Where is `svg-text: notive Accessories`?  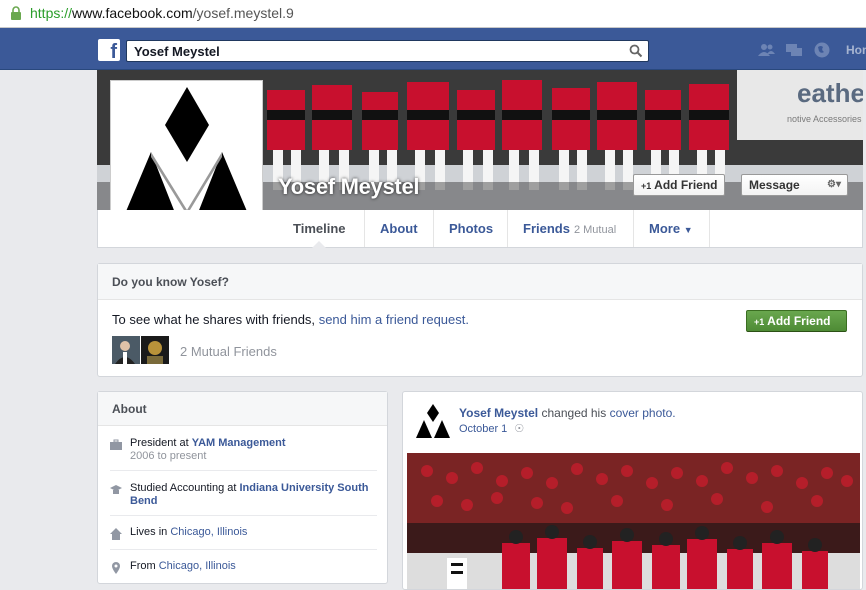
svg-text: notive Accessories is located at coordinates (824, 119).